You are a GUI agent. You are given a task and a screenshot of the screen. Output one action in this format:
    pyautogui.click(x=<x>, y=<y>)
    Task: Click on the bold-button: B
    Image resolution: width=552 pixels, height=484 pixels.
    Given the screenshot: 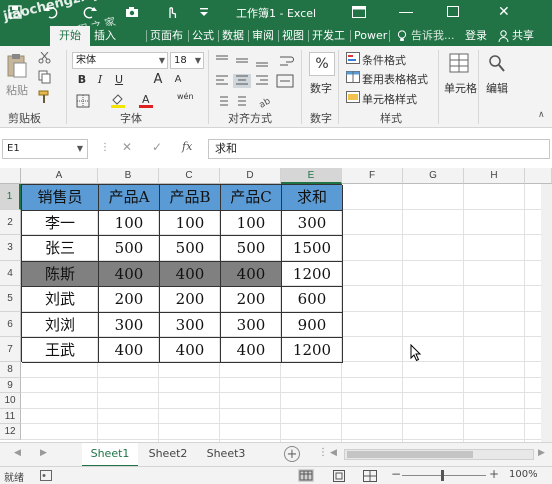 What is the action you would take?
    pyautogui.click(x=82, y=80)
    